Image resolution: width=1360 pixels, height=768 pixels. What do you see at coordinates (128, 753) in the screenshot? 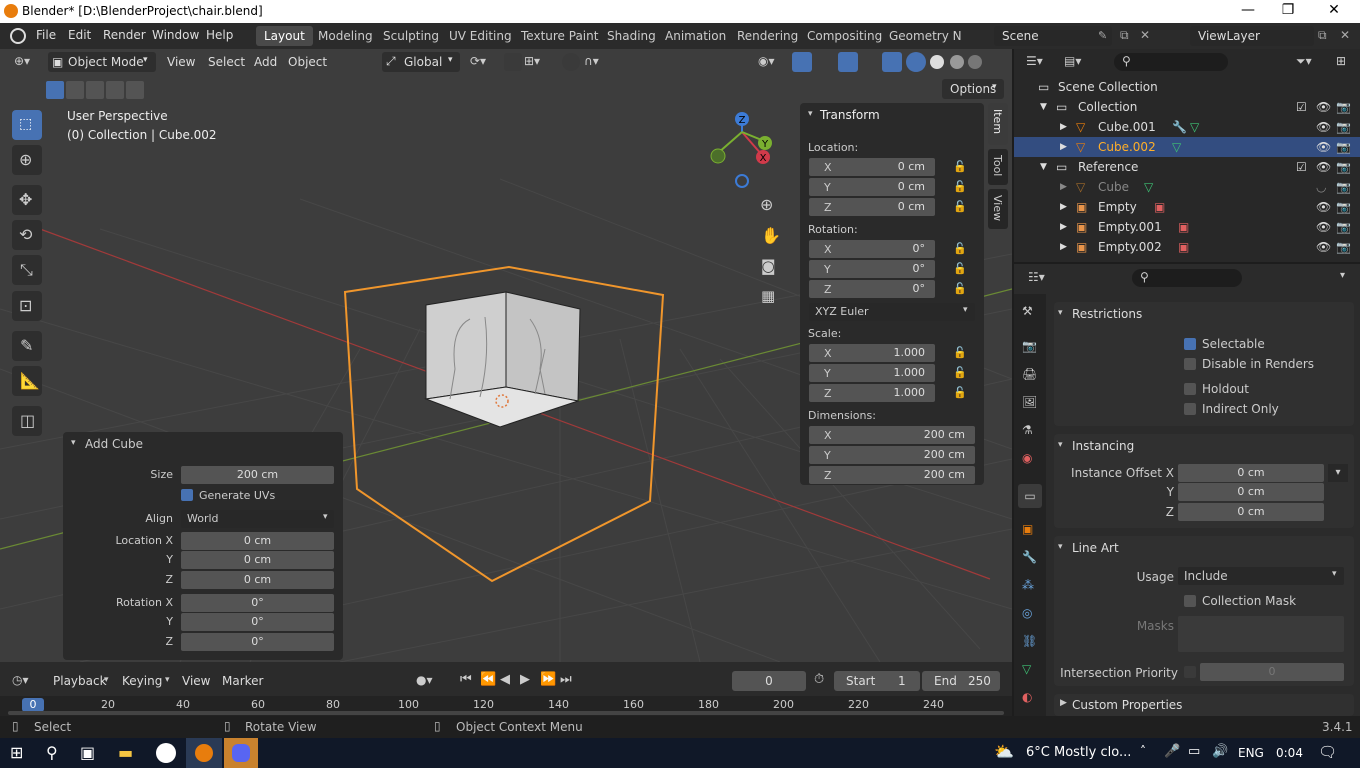
I see `file-explorer-icon: ▬` at bounding box center [128, 753].